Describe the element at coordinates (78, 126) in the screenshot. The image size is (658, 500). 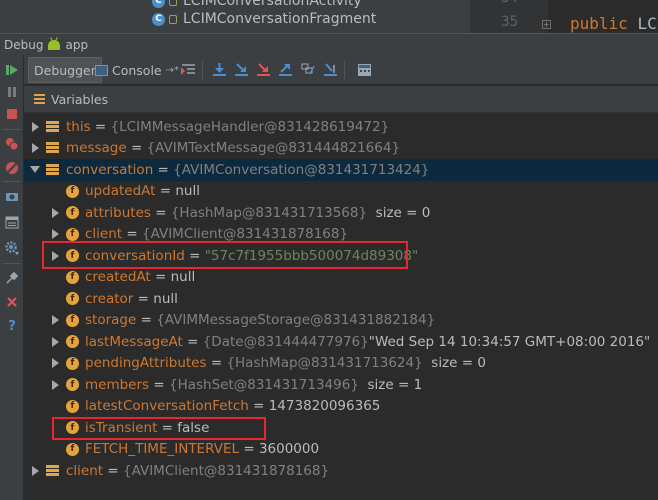
I see `variable-name: this` at that location.